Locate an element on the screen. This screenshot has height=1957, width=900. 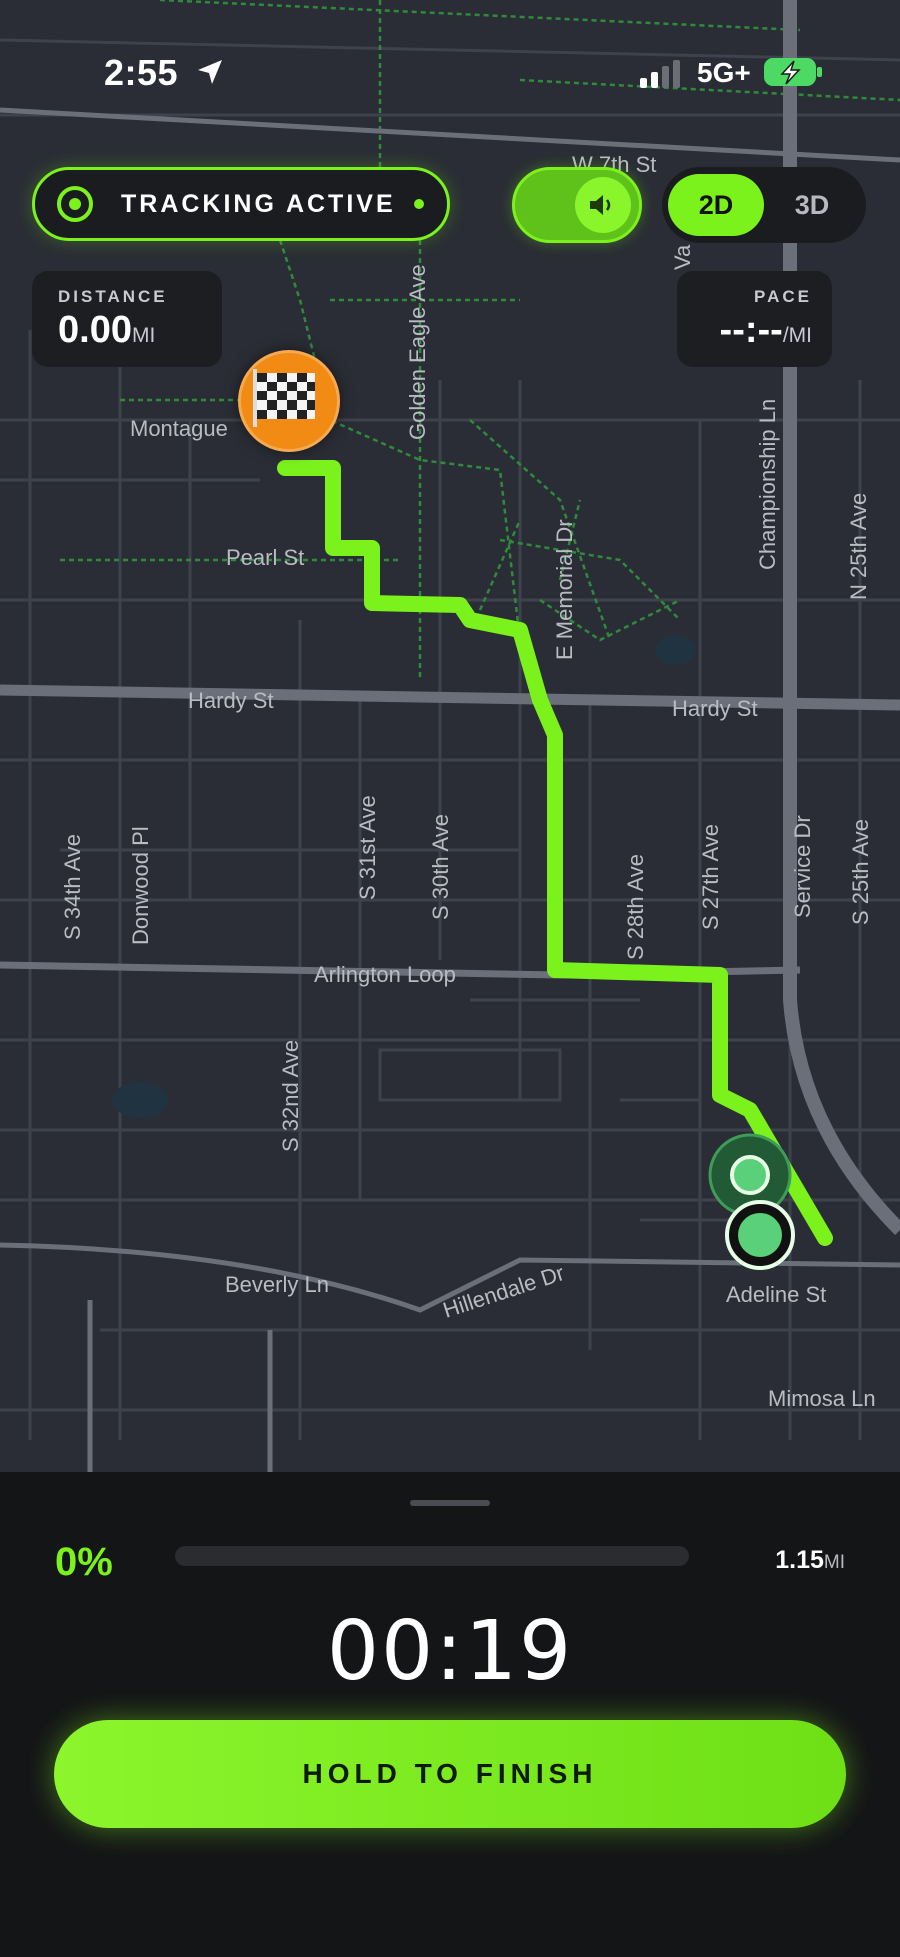
total-distance: 1.15MI is located at coordinates (810, 1560).